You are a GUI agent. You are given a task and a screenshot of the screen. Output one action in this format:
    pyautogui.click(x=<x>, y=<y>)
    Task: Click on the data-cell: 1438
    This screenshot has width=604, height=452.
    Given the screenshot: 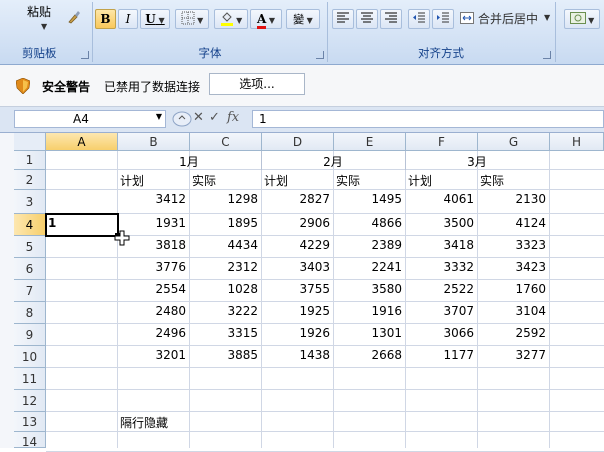 What is the action you would take?
    pyautogui.click(x=297, y=355)
    